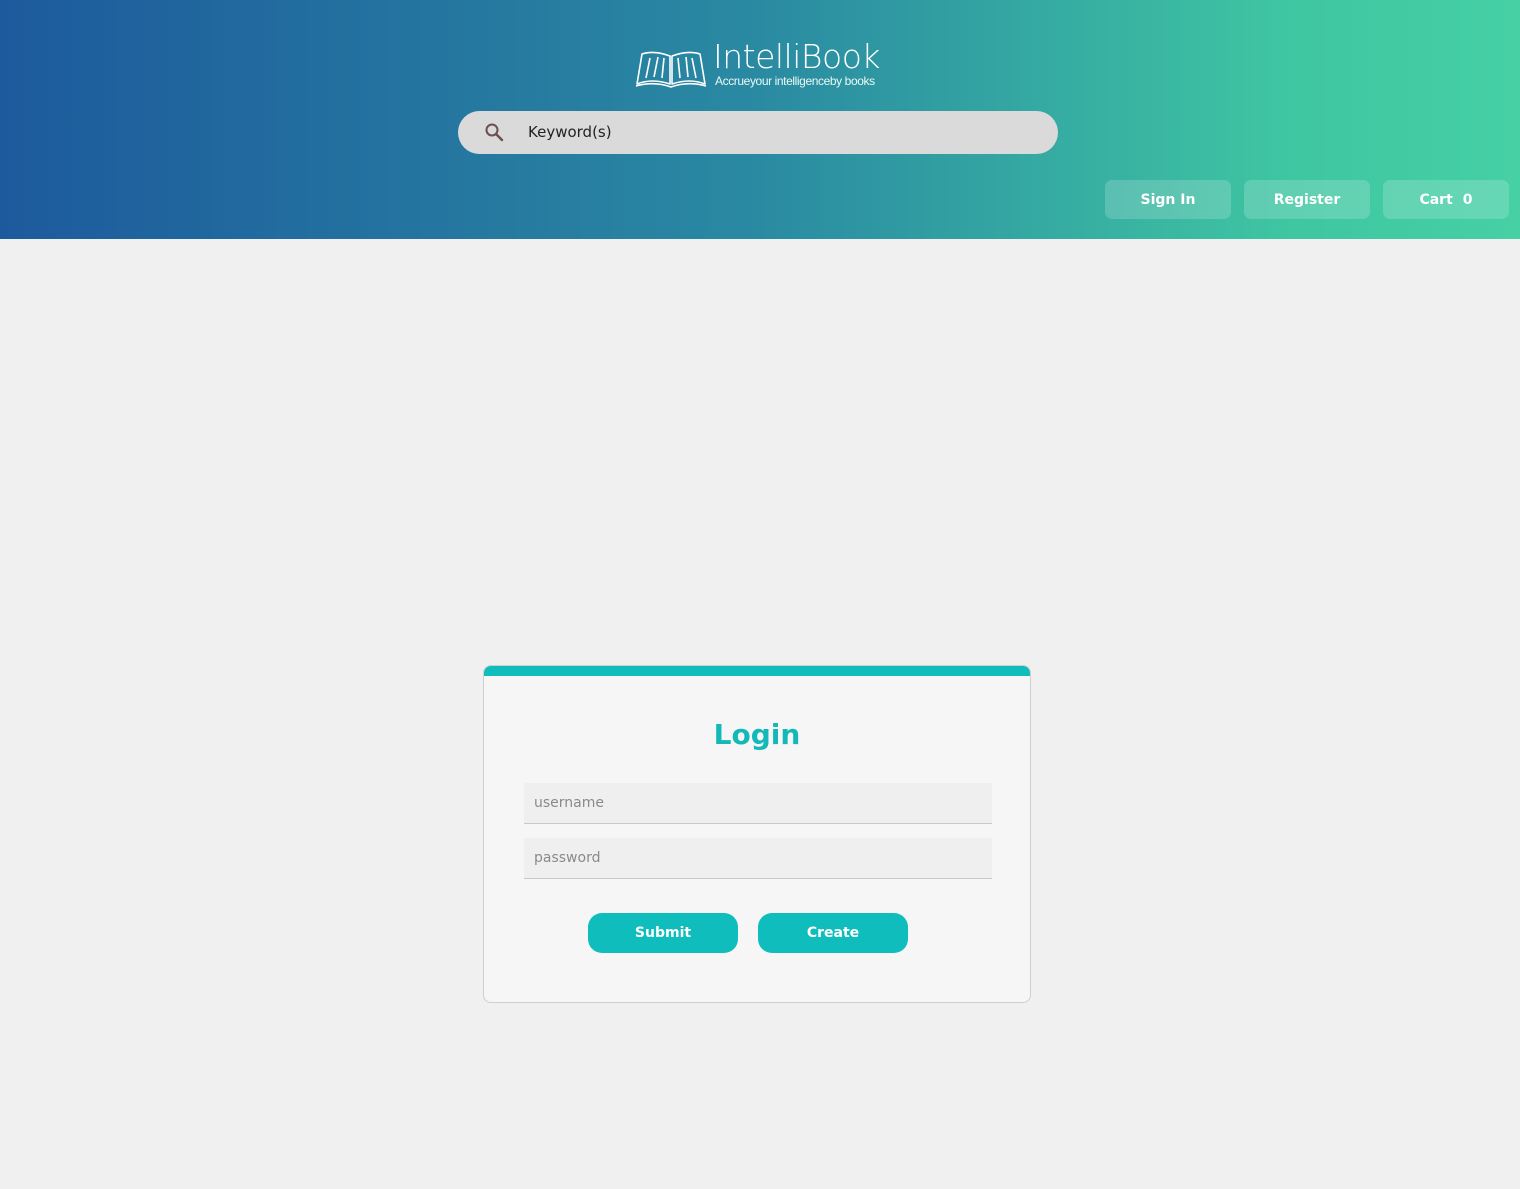 The width and height of the screenshot is (1520, 1189). I want to click on login-card-accent-bar, so click(757, 671).